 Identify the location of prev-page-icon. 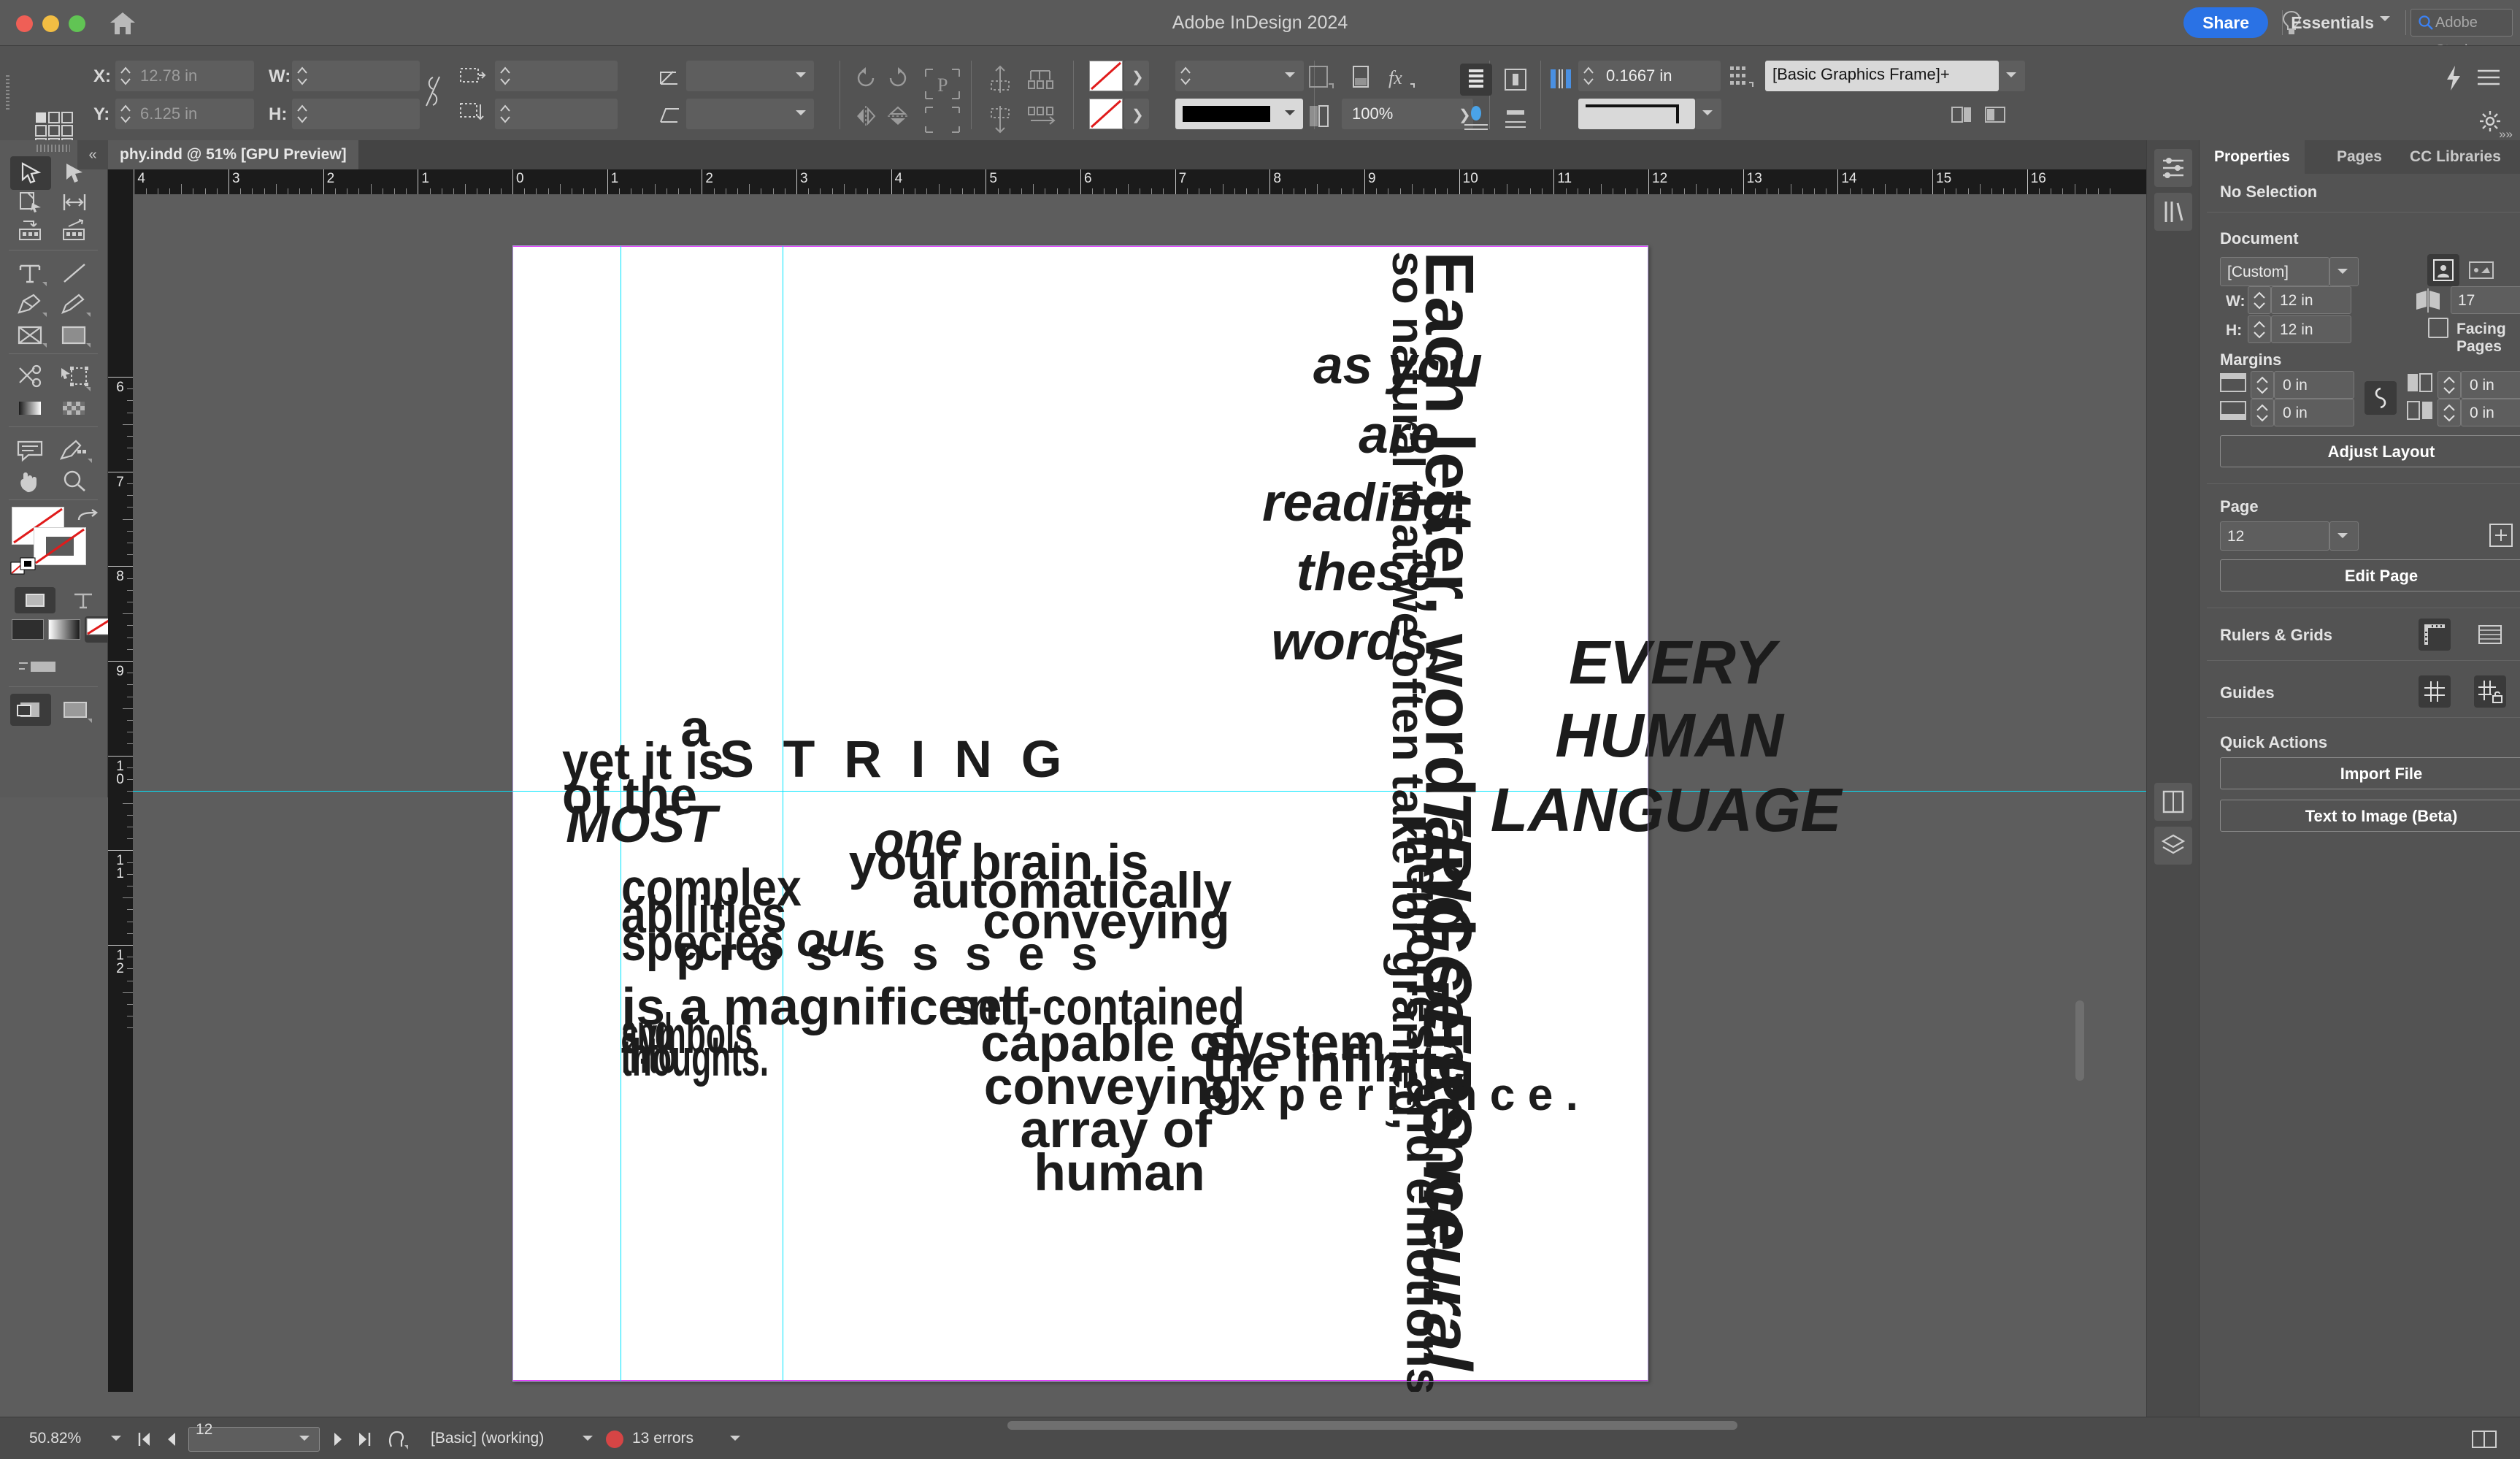
(172, 1439).